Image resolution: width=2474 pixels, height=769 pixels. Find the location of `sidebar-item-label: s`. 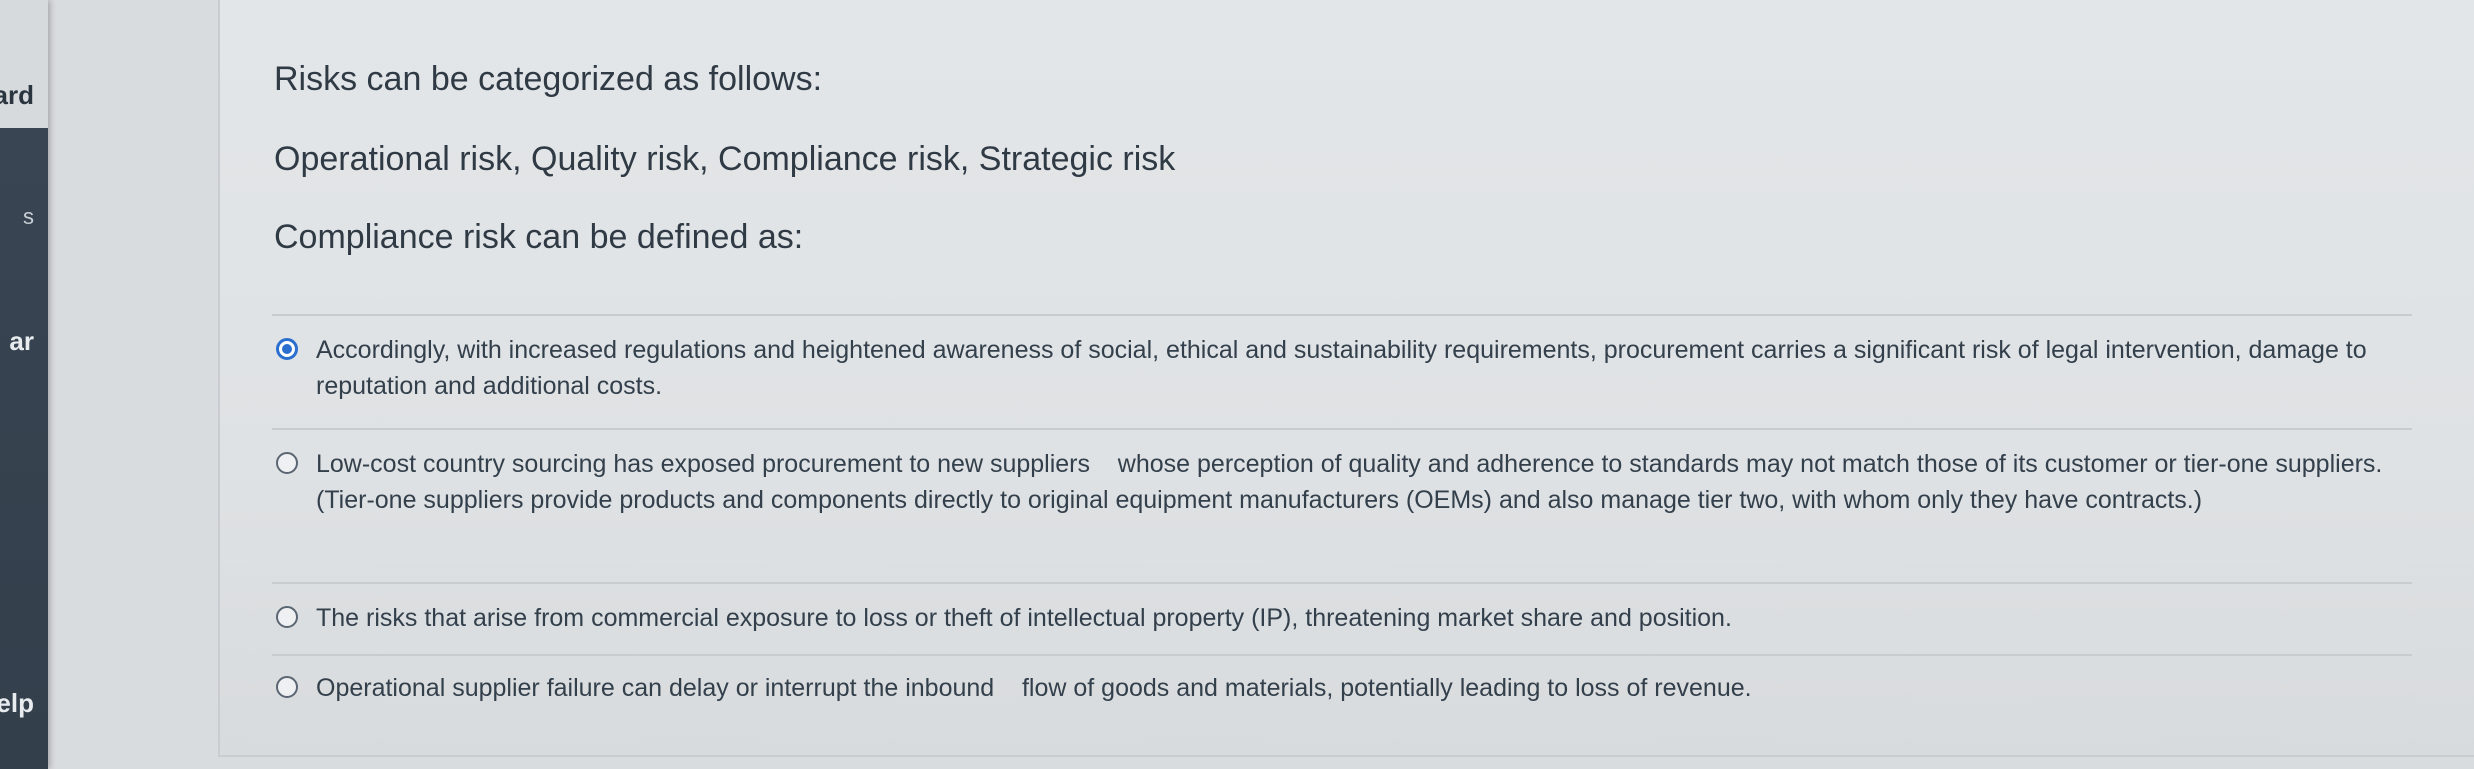

sidebar-item-label: s is located at coordinates (28, 216).